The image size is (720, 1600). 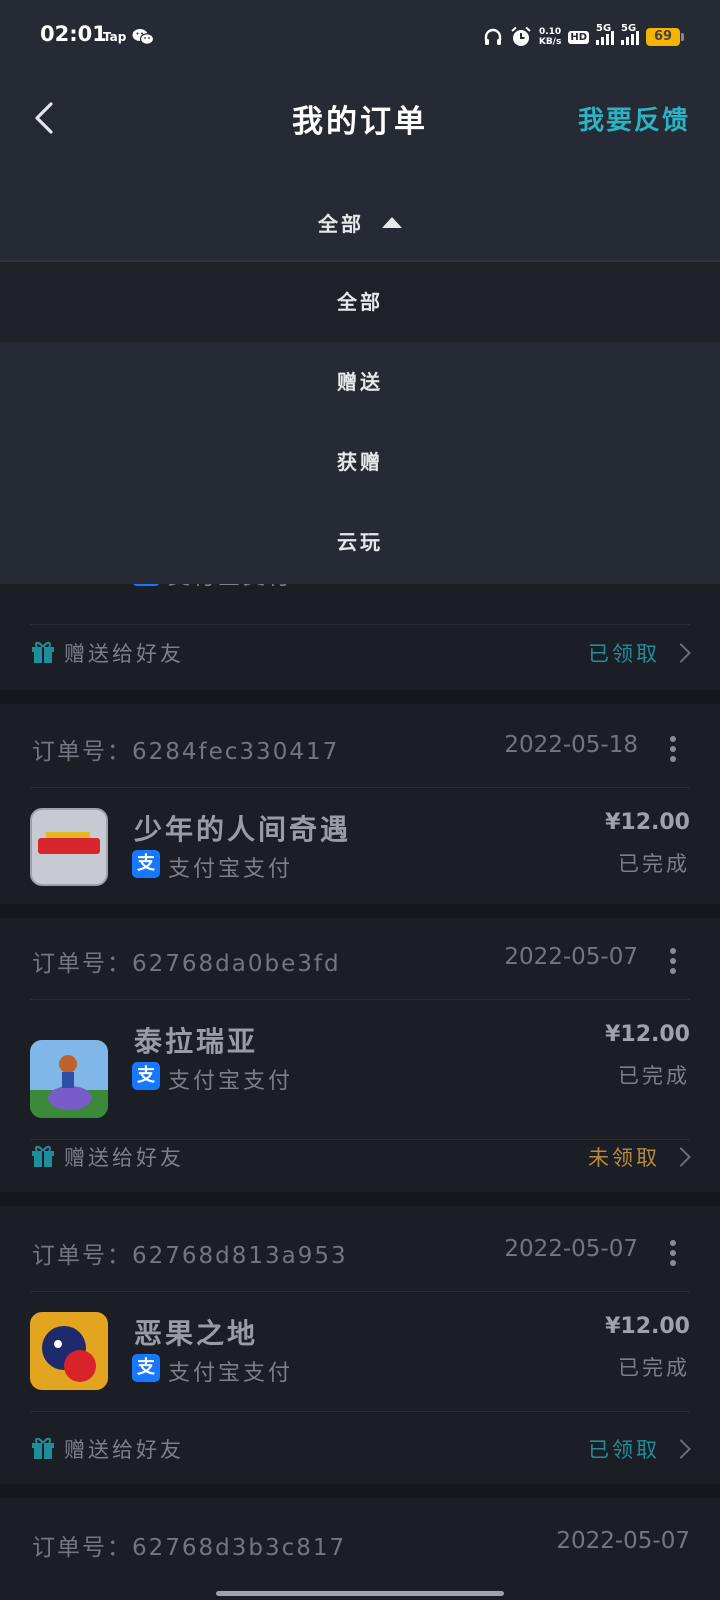 I want to click on filter-toggle: 全部, so click(x=360, y=222).